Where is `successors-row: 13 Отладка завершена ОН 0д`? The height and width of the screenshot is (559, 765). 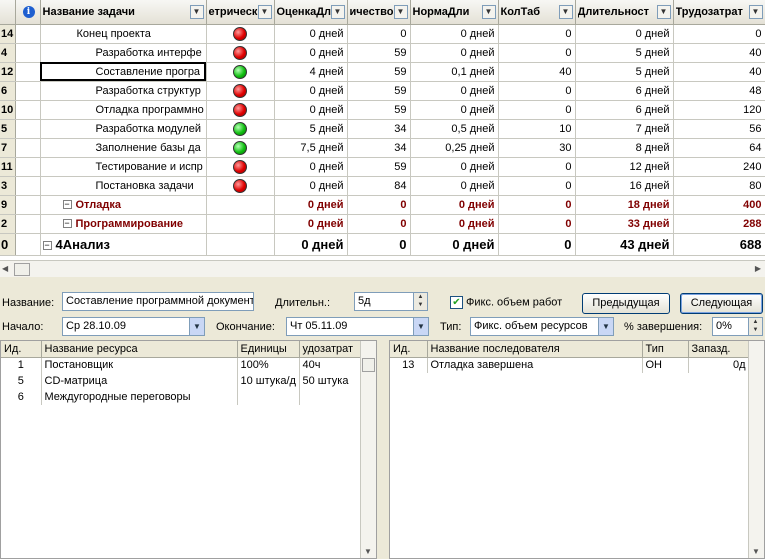
successors-row: 13 Отладка завершена ОН 0д is located at coordinates (570, 365).